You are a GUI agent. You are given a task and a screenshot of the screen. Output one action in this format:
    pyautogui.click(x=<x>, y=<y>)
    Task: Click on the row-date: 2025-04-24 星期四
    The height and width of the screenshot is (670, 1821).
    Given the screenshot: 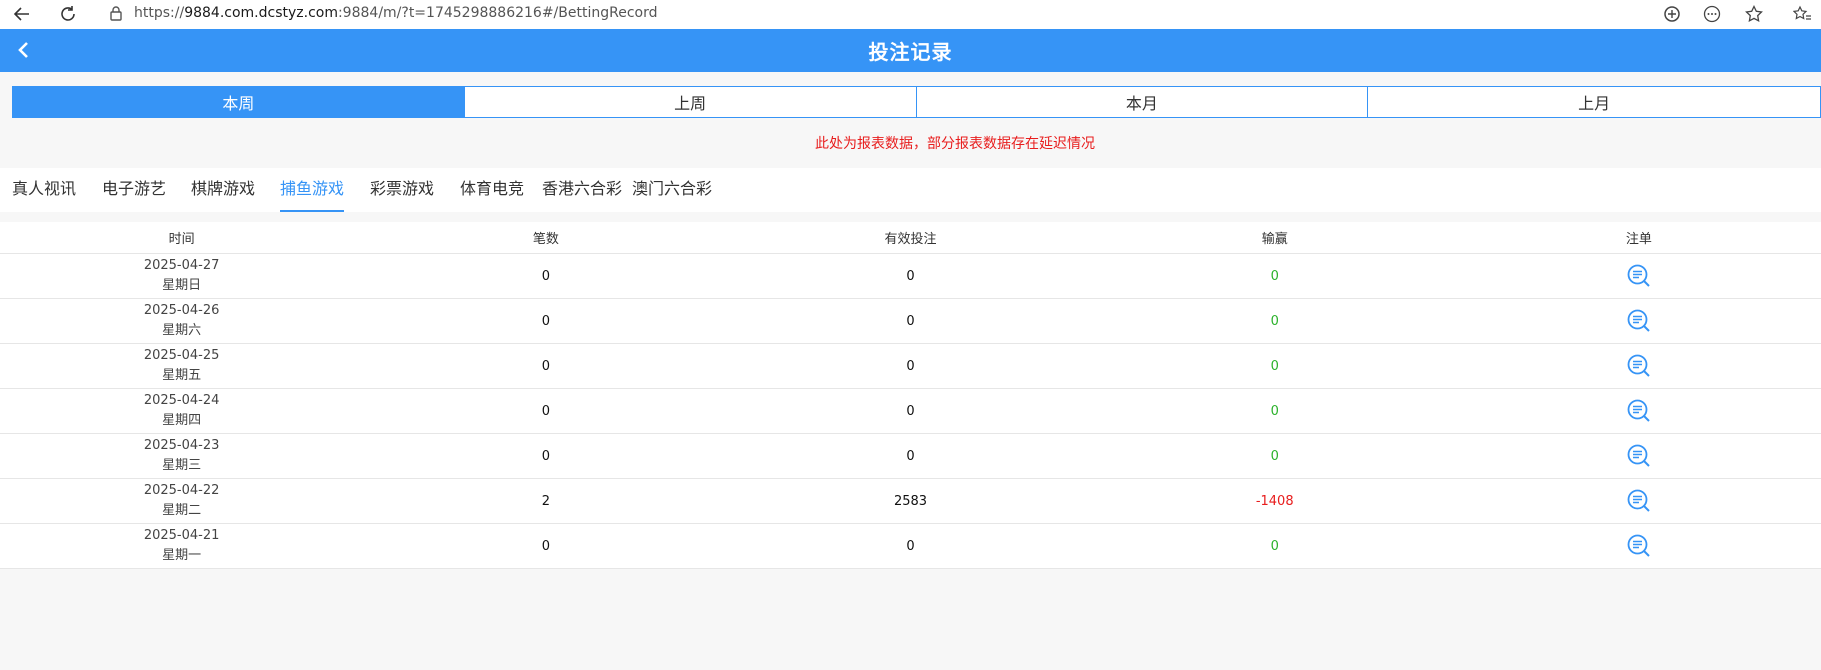 What is the action you would take?
    pyautogui.click(x=181, y=410)
    